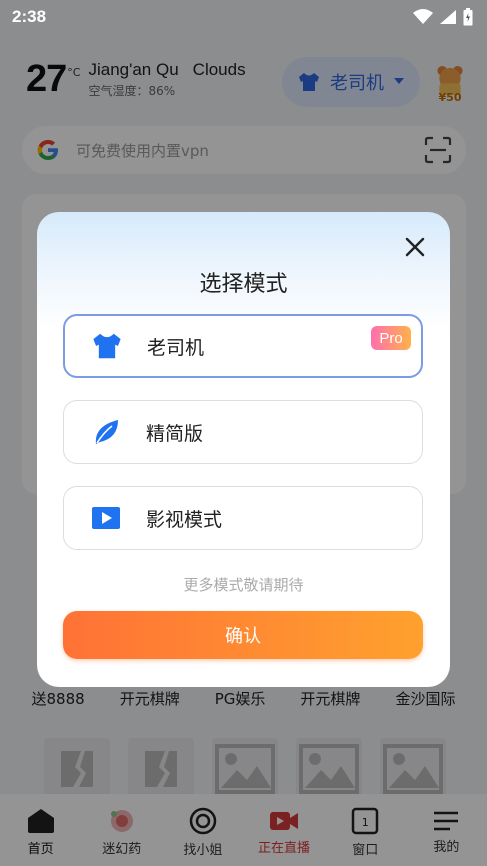  I want to click on option-label: 影视模式, so click(184, 519).